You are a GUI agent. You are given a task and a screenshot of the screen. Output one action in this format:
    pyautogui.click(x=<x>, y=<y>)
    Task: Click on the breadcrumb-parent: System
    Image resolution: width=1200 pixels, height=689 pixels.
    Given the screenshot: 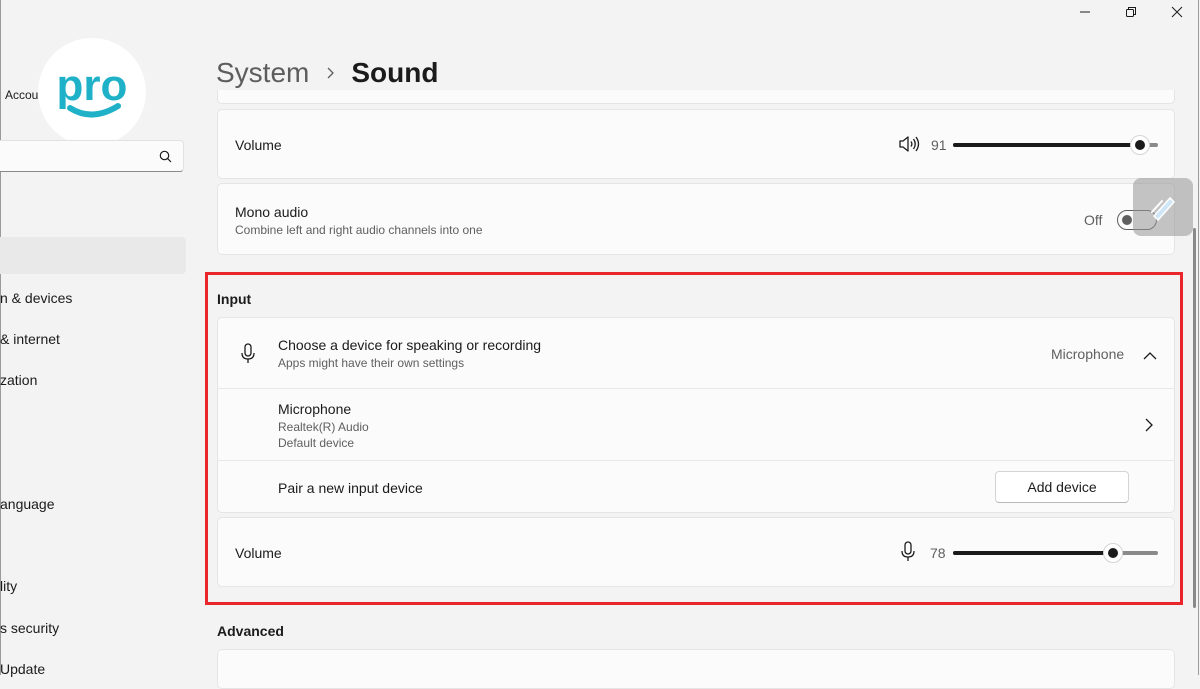 What is the action you would take?
    pyautogui.click(x=262, y=73)
    